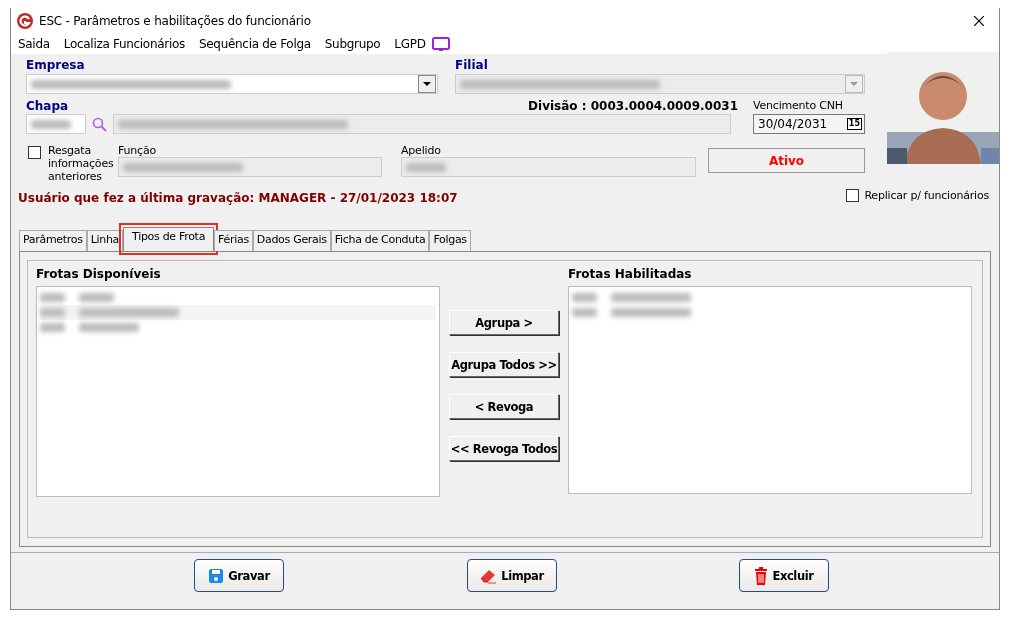  What do you see at coordinates (422, 124) in the screenshot?
I see `employee-name-field` at bounding box center [422, 124].